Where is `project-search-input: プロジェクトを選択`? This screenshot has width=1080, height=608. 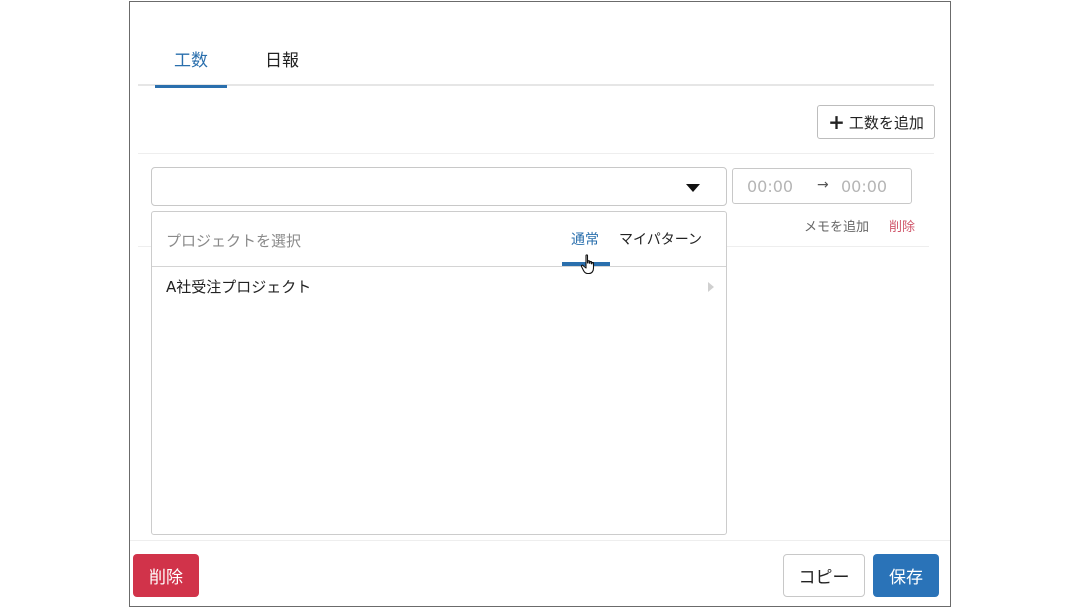
project-search-input: プロジェクトを選択 is located at coordinates (233, 240).